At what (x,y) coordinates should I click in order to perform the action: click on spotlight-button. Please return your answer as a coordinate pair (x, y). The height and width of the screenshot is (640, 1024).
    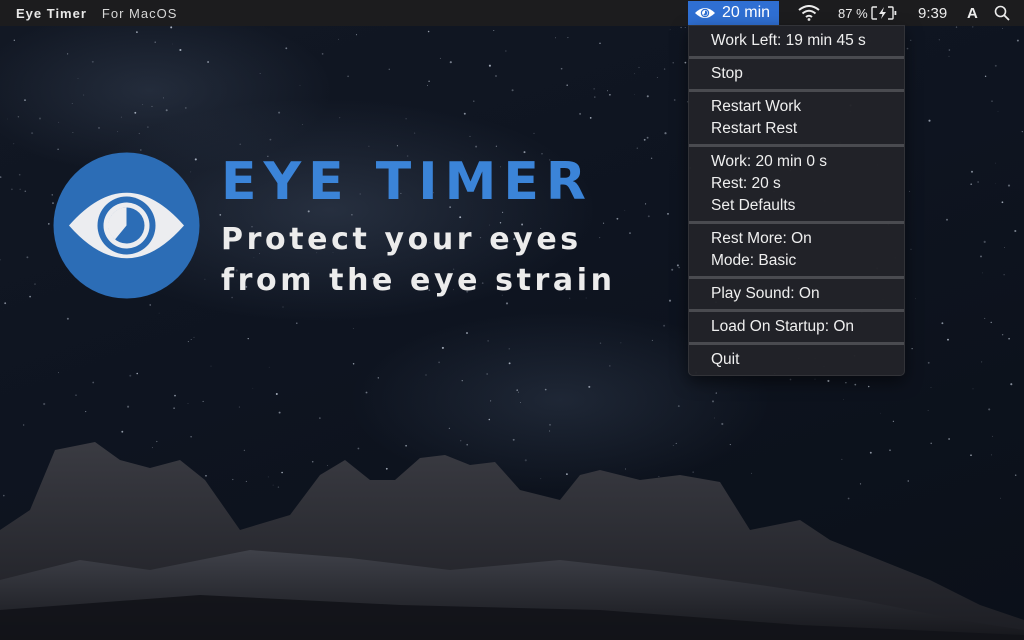
    Looking at the image, I should click on (1002, 13).